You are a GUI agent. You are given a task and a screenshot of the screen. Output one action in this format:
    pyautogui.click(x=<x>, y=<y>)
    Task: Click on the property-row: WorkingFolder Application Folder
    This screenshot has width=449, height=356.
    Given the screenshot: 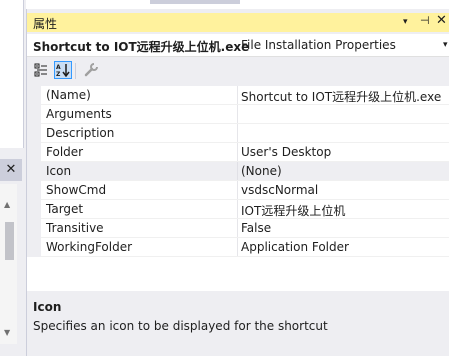 What is the action you would take?
    pyautogui.click(x=238, y=247)
    